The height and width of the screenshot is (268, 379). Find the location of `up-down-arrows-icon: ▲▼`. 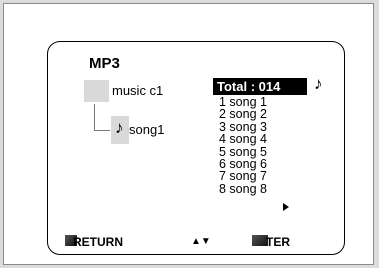

up-down-arrows-icon: ▲▼ is located at coordinates (201, 241).